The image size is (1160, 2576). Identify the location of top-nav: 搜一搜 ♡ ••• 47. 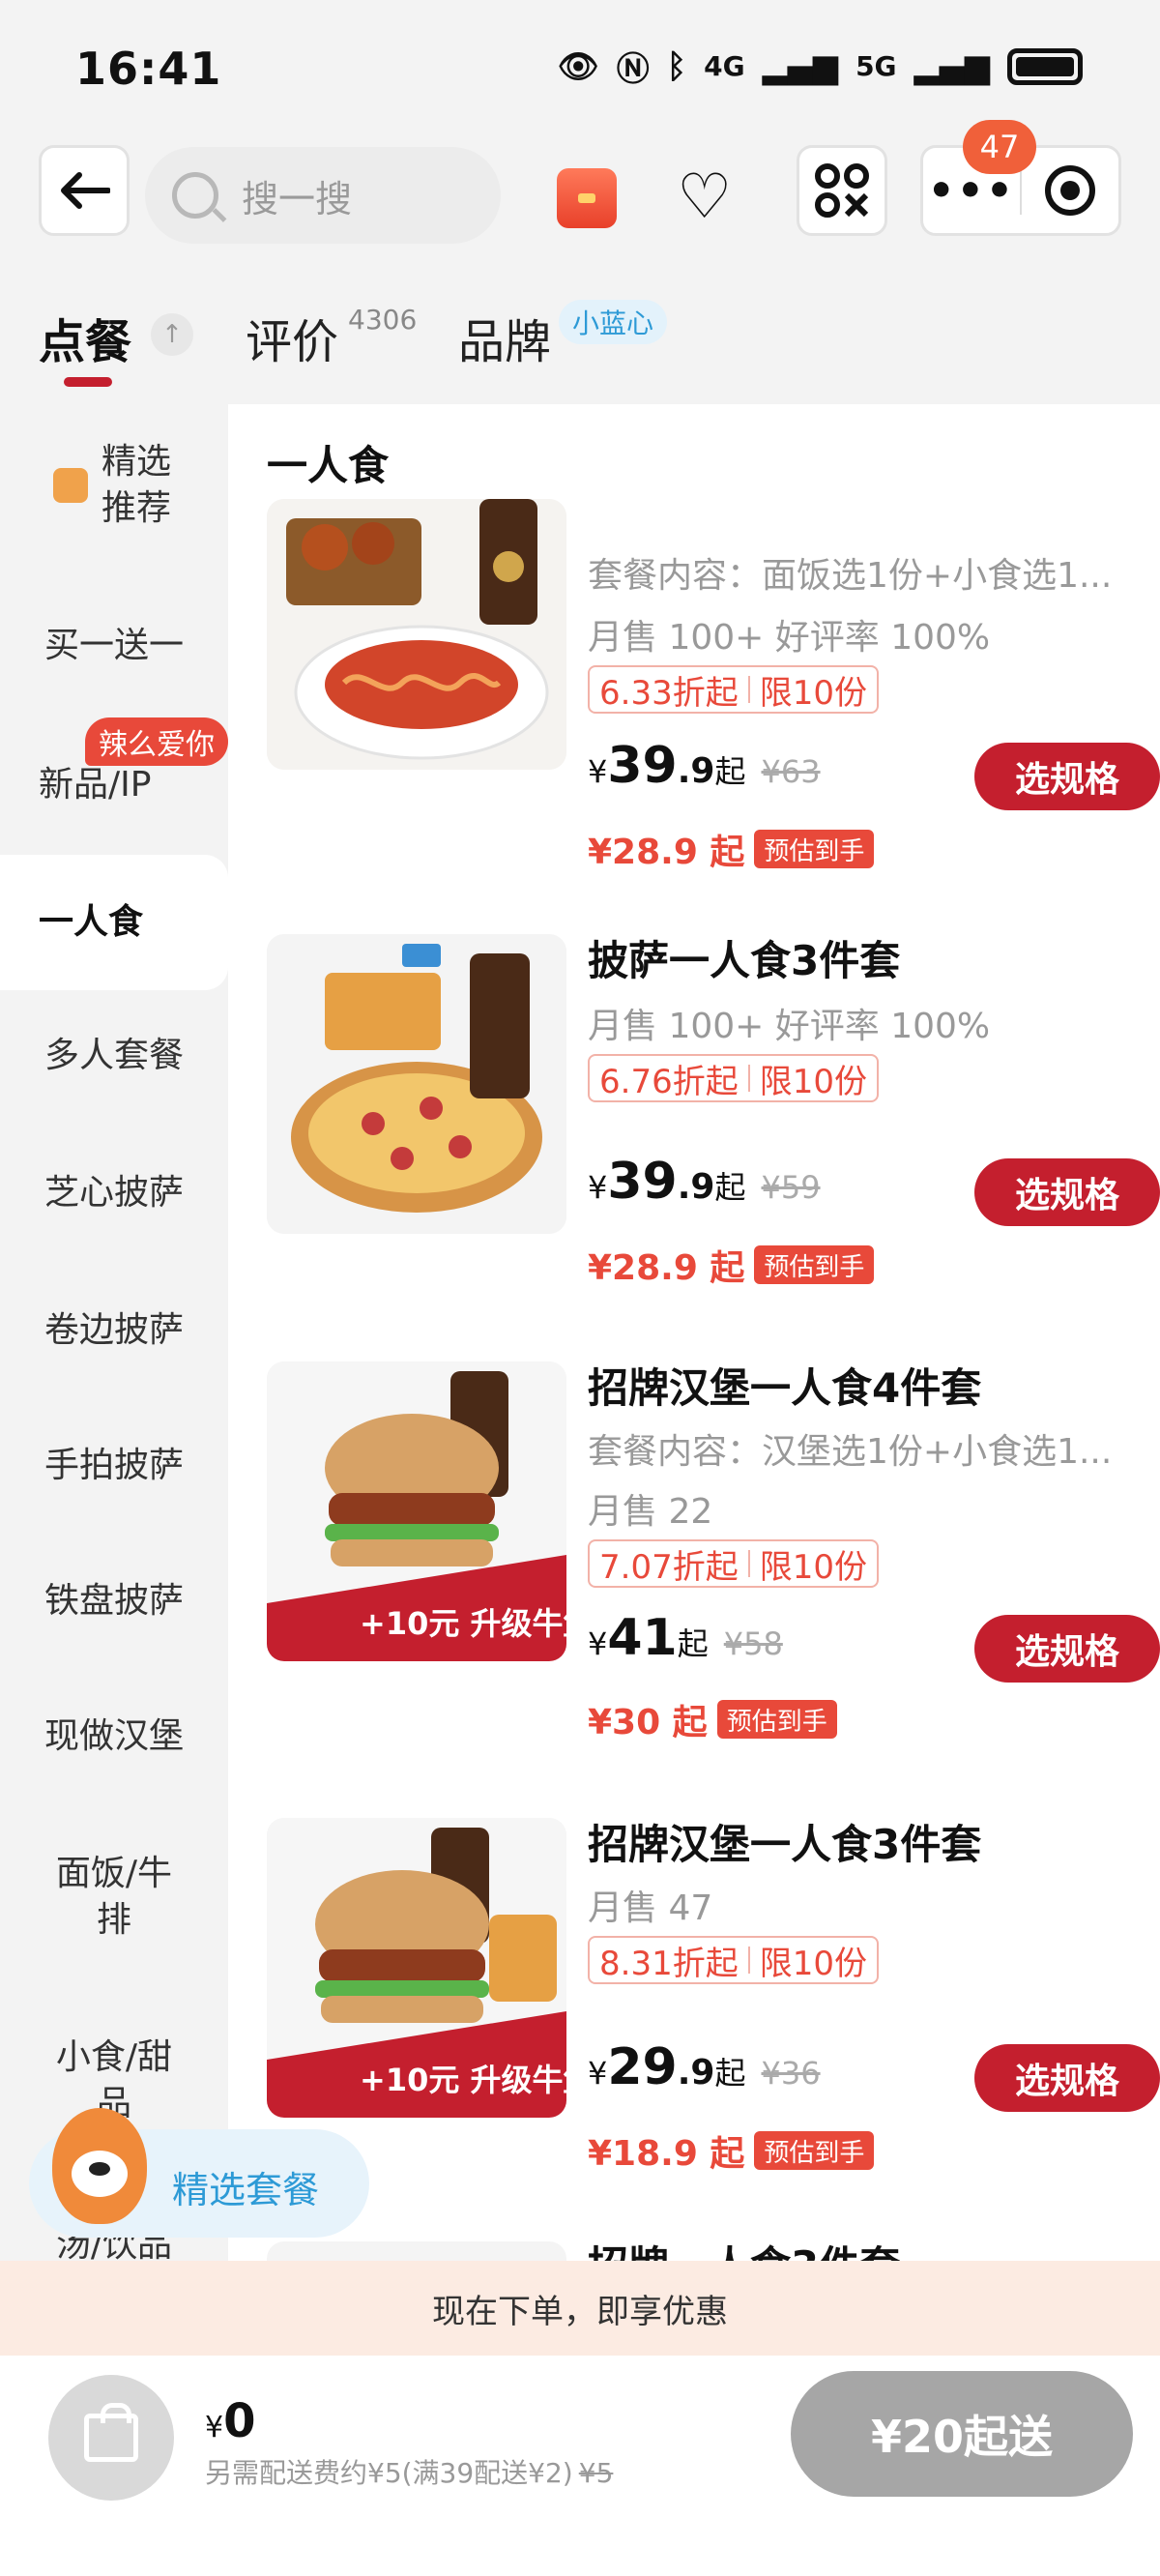
(580, 190).